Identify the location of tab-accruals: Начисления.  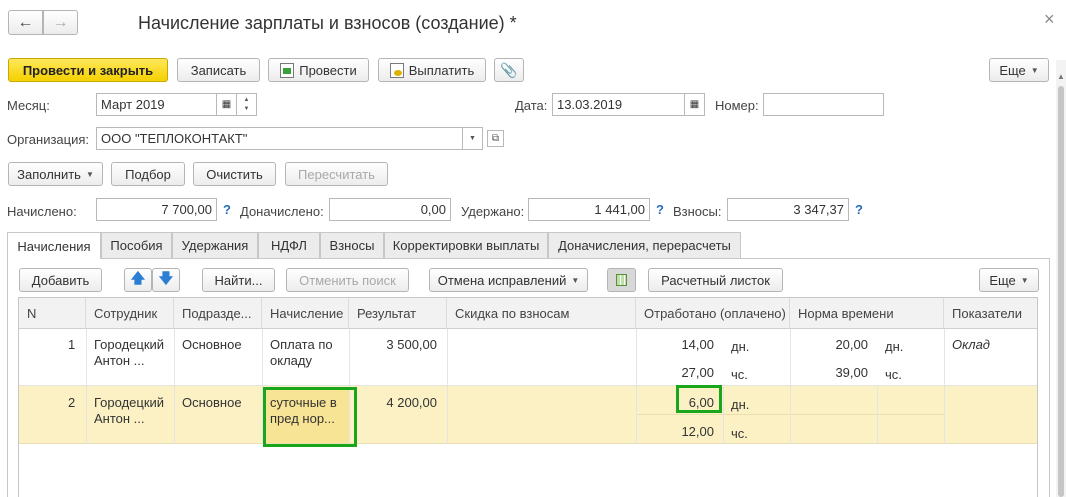
(54, 245).